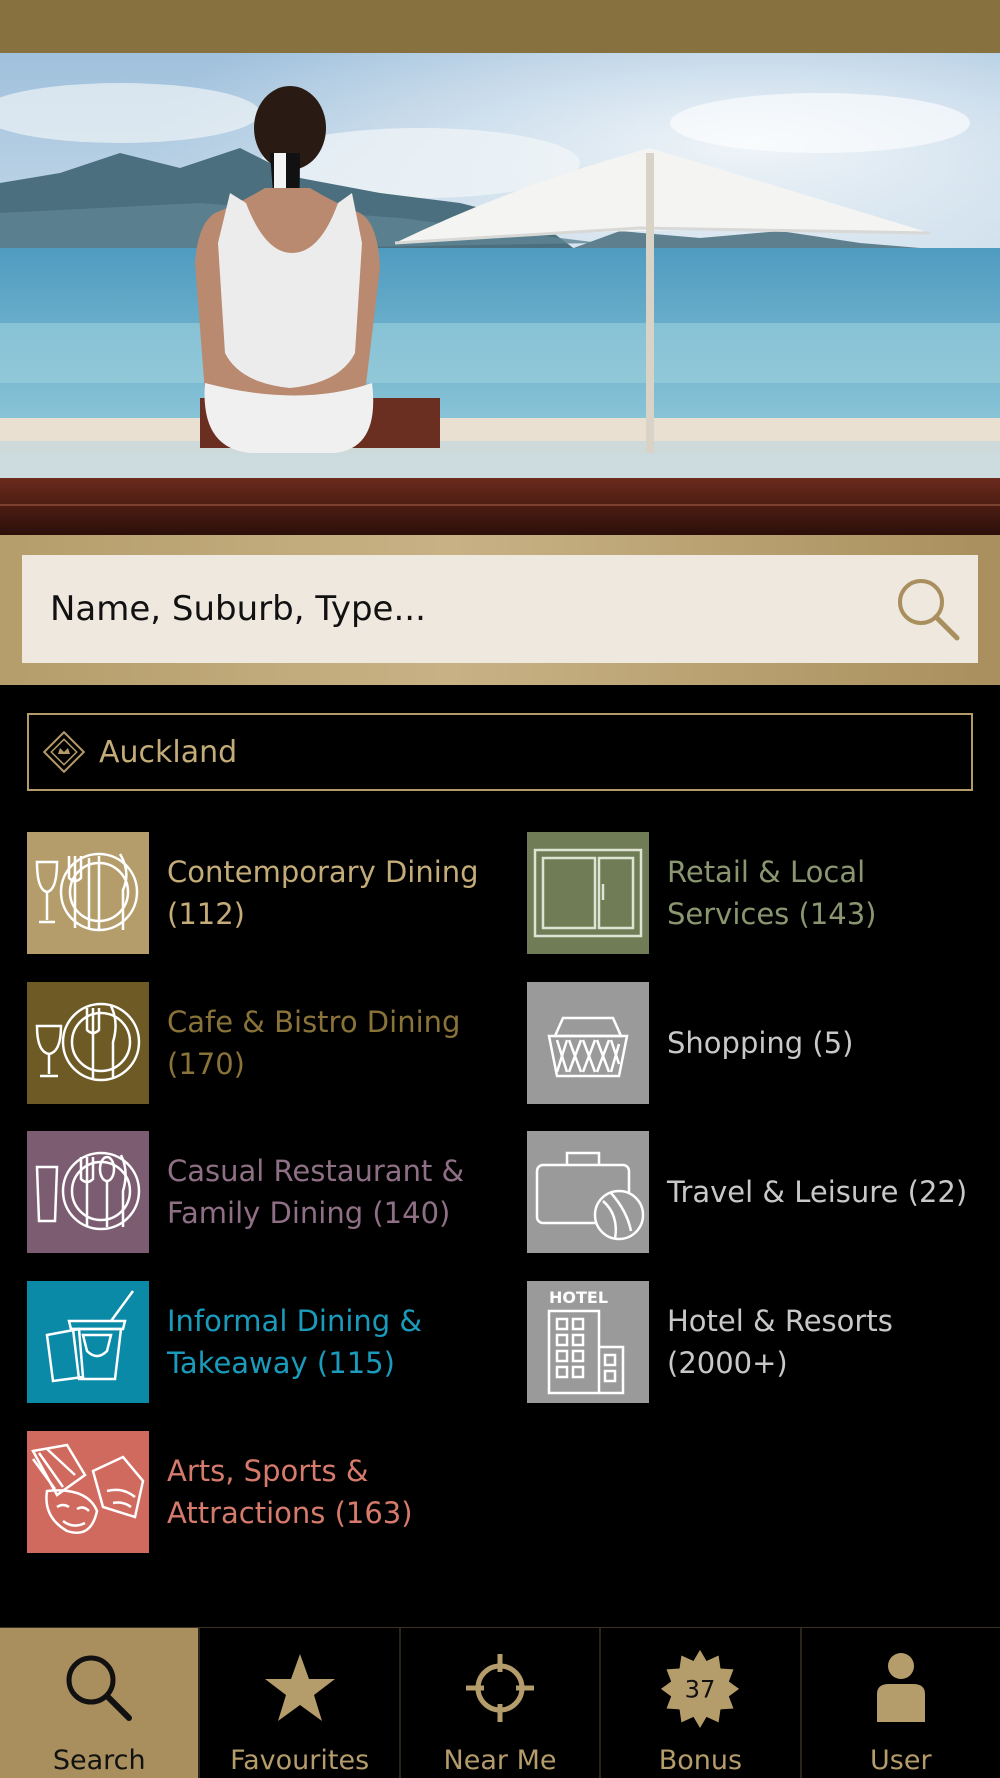  Describe the element at coordinates (772, 893) in the screenshot. I see `category-label: Retail & Local Services (143)` at that location.